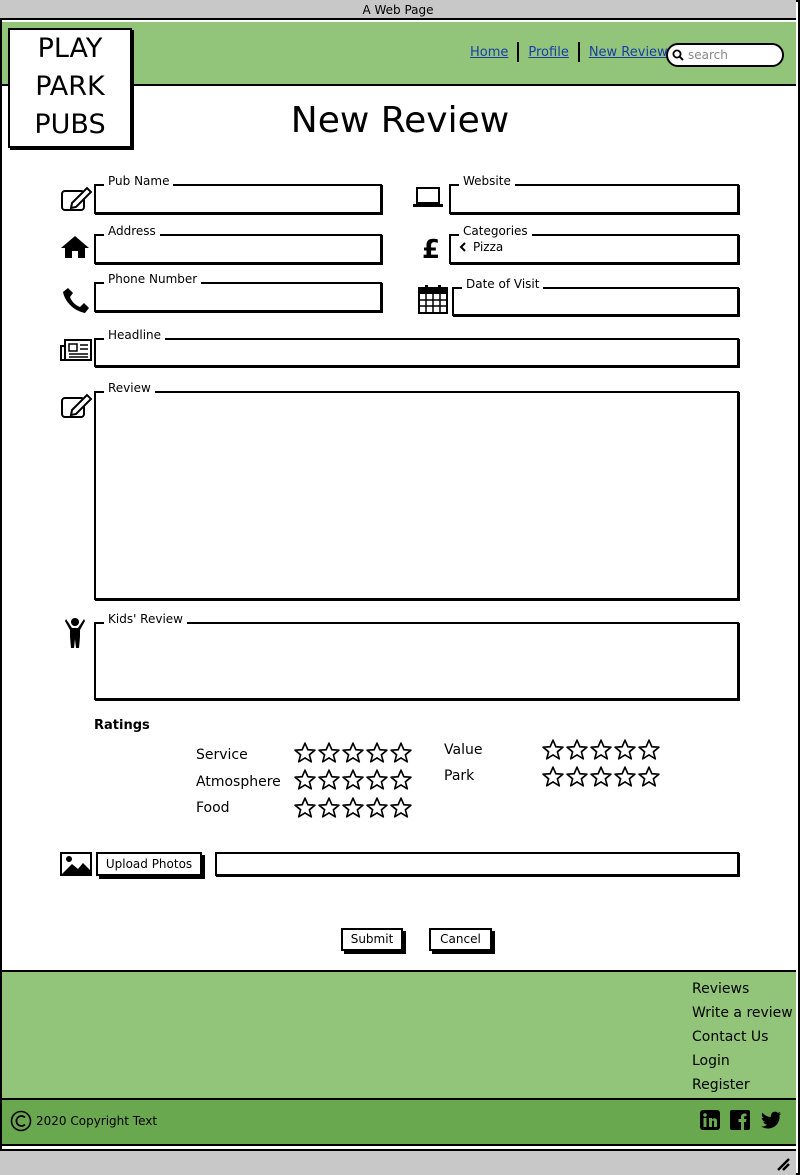  I want to click on main-nav: Home Profile New Review, so click(569, 52).